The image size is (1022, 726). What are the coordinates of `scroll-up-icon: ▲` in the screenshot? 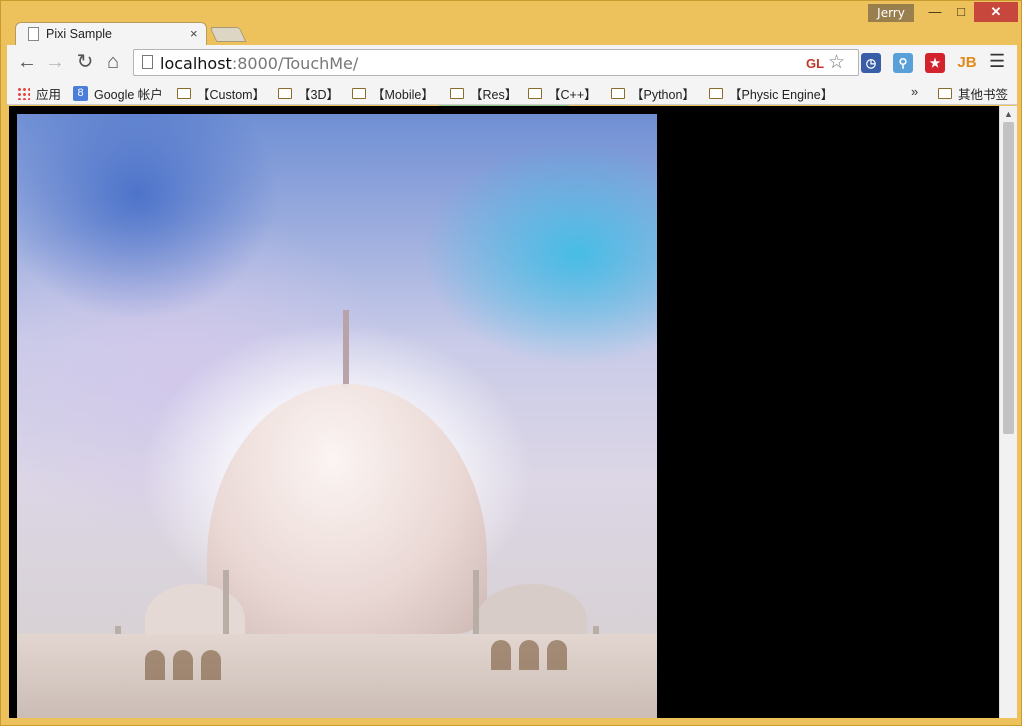 It's located at (1008, 114).